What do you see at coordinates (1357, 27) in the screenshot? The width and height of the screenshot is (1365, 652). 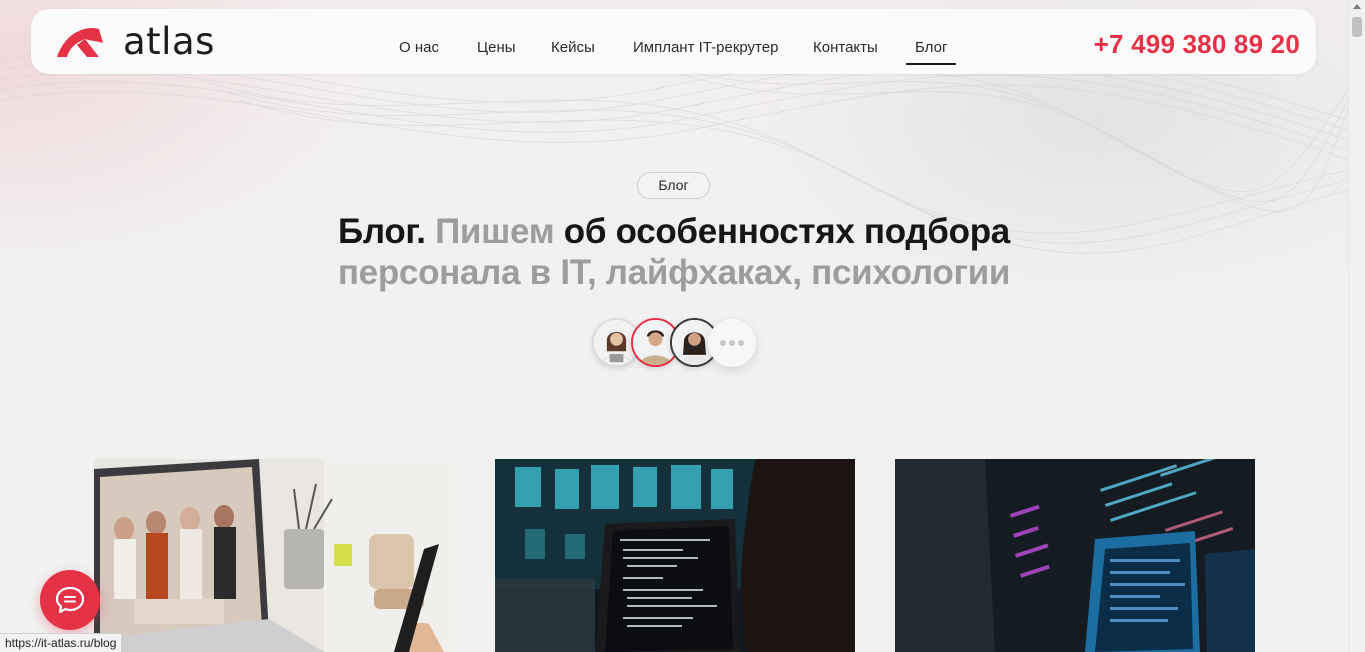 I see `scroll-thumb` at bounding box center [1357, 27].